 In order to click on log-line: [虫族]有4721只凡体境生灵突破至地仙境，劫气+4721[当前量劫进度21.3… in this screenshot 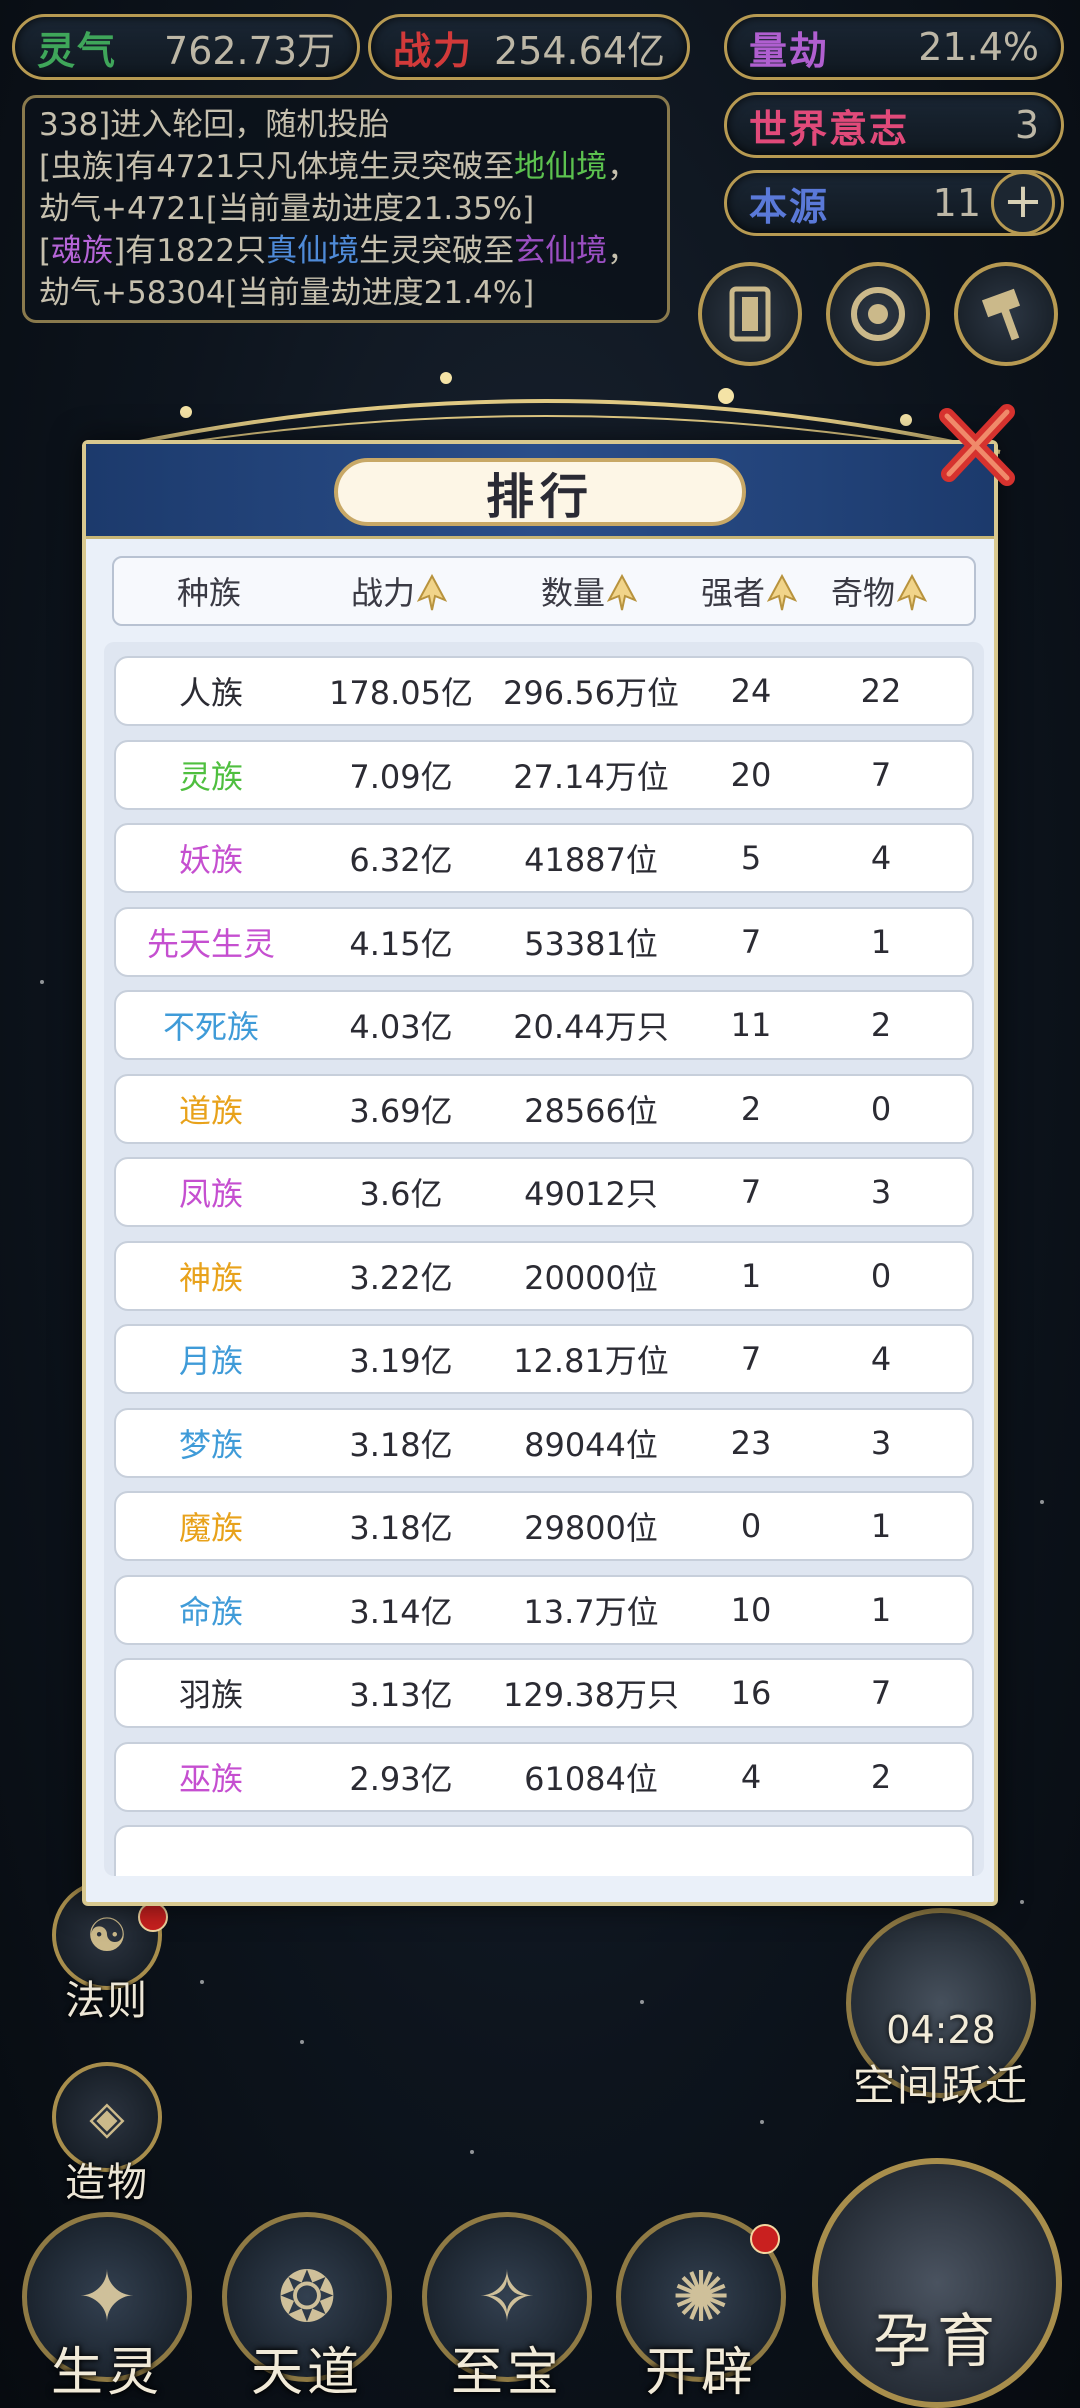, I will do `click(339, 188)`.